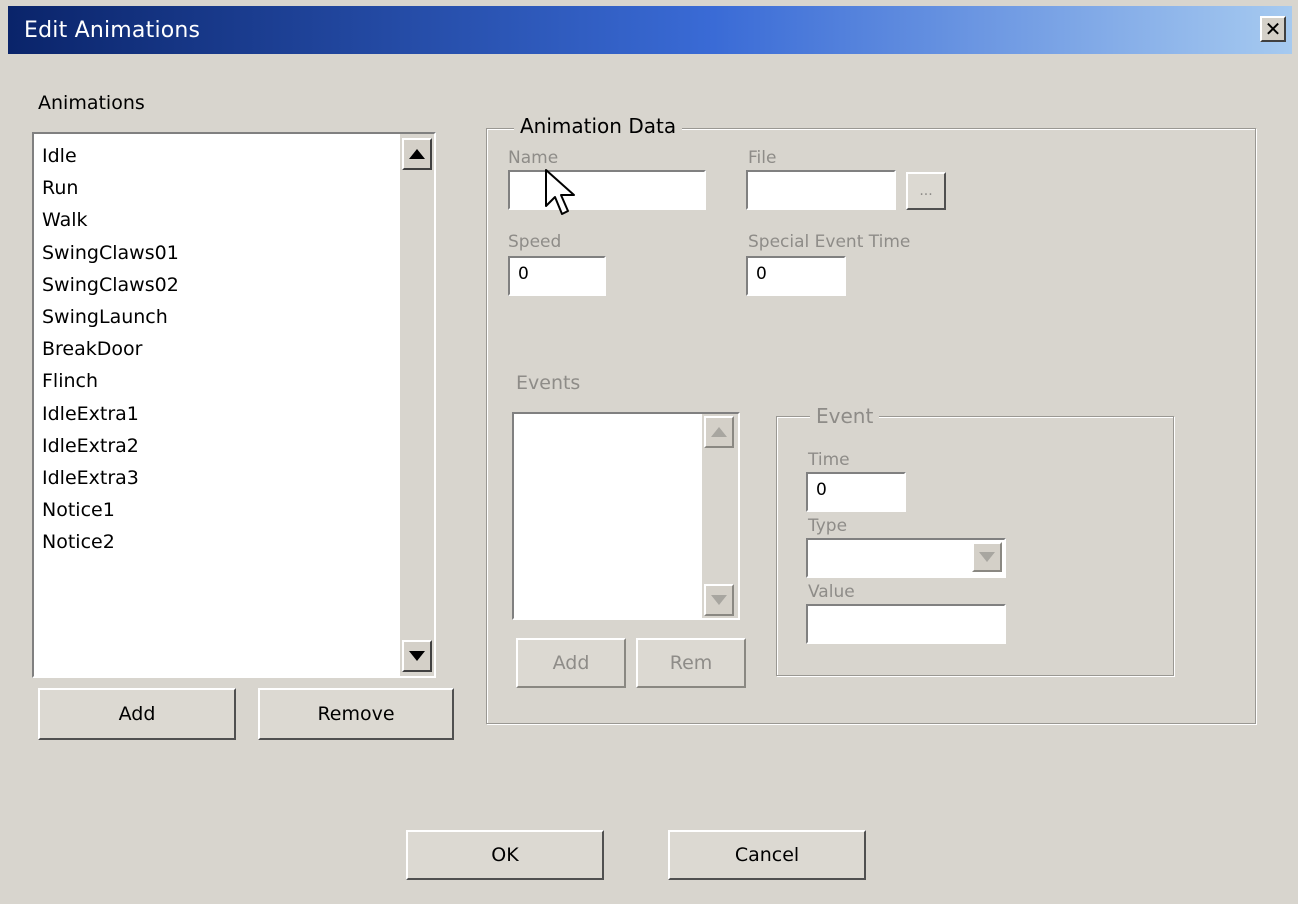 The width and height of the screenshot is (1298, 904). What do you see at coordinates (856, 492) in the screenshot?
I see `time-input: 0` at bounding box center [856, 492].